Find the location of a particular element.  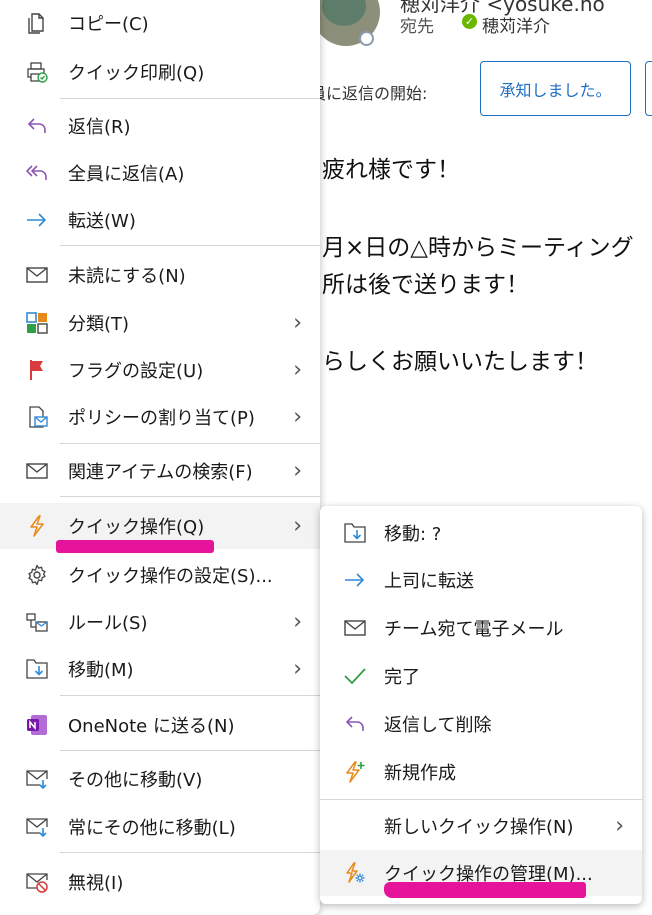

new-quick-step-icon is located at coordinates (355, 772).